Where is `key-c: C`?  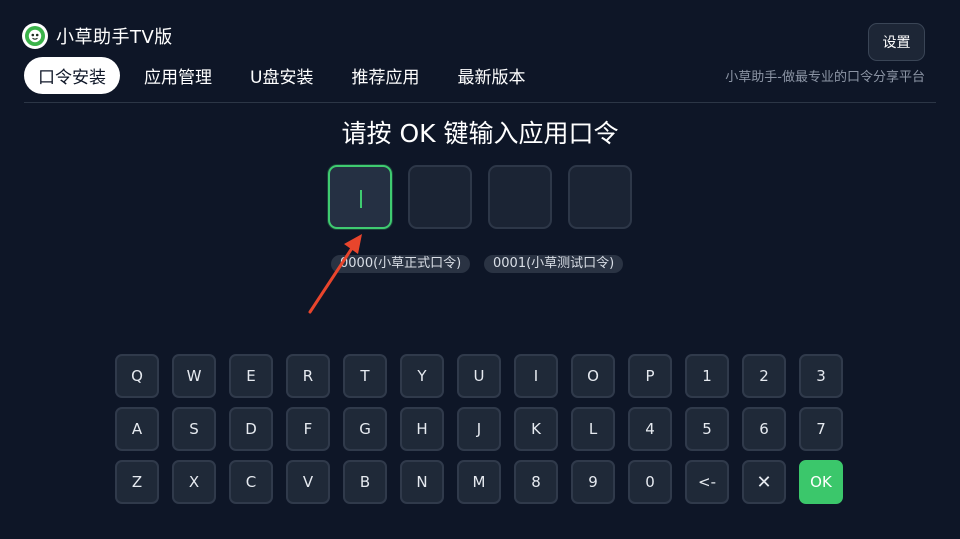 key-c: C is located at coordinates (251, 482).